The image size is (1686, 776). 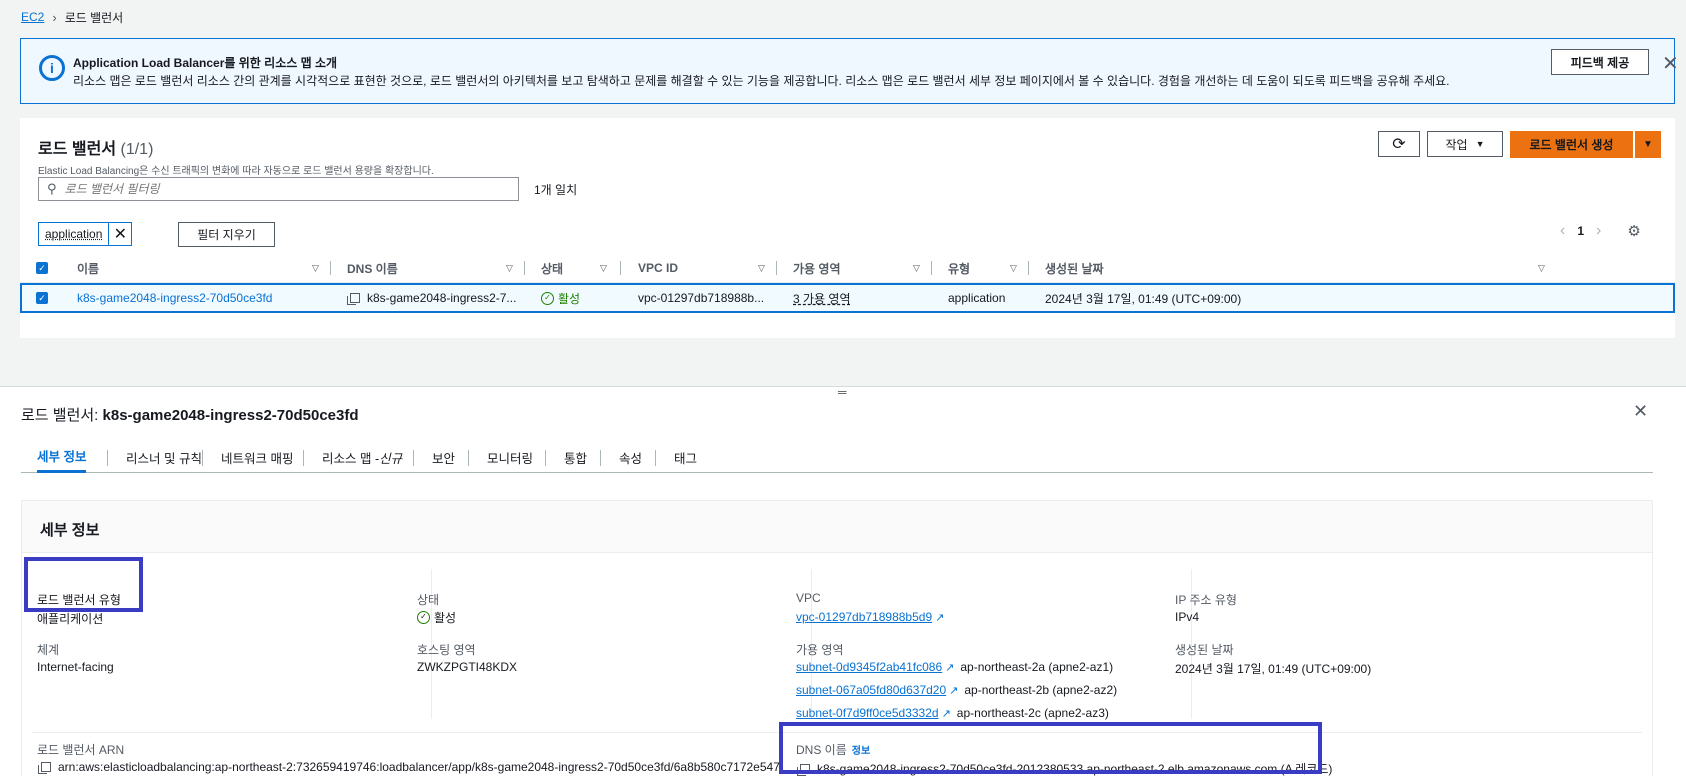 What do you see at coordinates (190, 414) in the screenshot?
I see `detail-title: 로드 밸런서: k8s-game2048-ingress2-70d50ce3fd` at bounding box center [190, 414].